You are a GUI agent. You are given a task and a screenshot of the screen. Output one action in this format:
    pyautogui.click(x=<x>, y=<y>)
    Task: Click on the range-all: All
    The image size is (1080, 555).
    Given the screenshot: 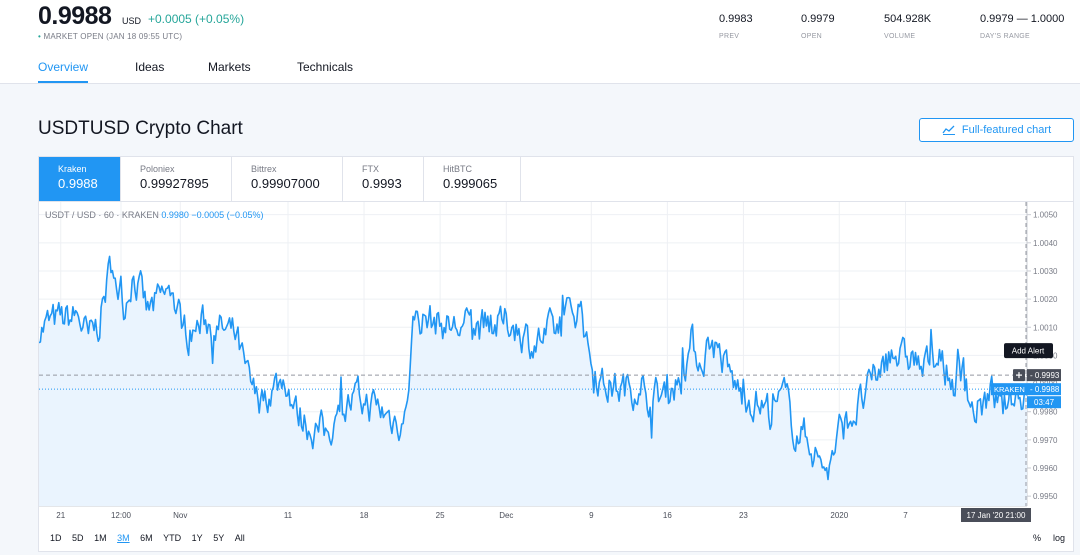 What is the action you would take?
    pyautogui.click(x=240, y=538)
    